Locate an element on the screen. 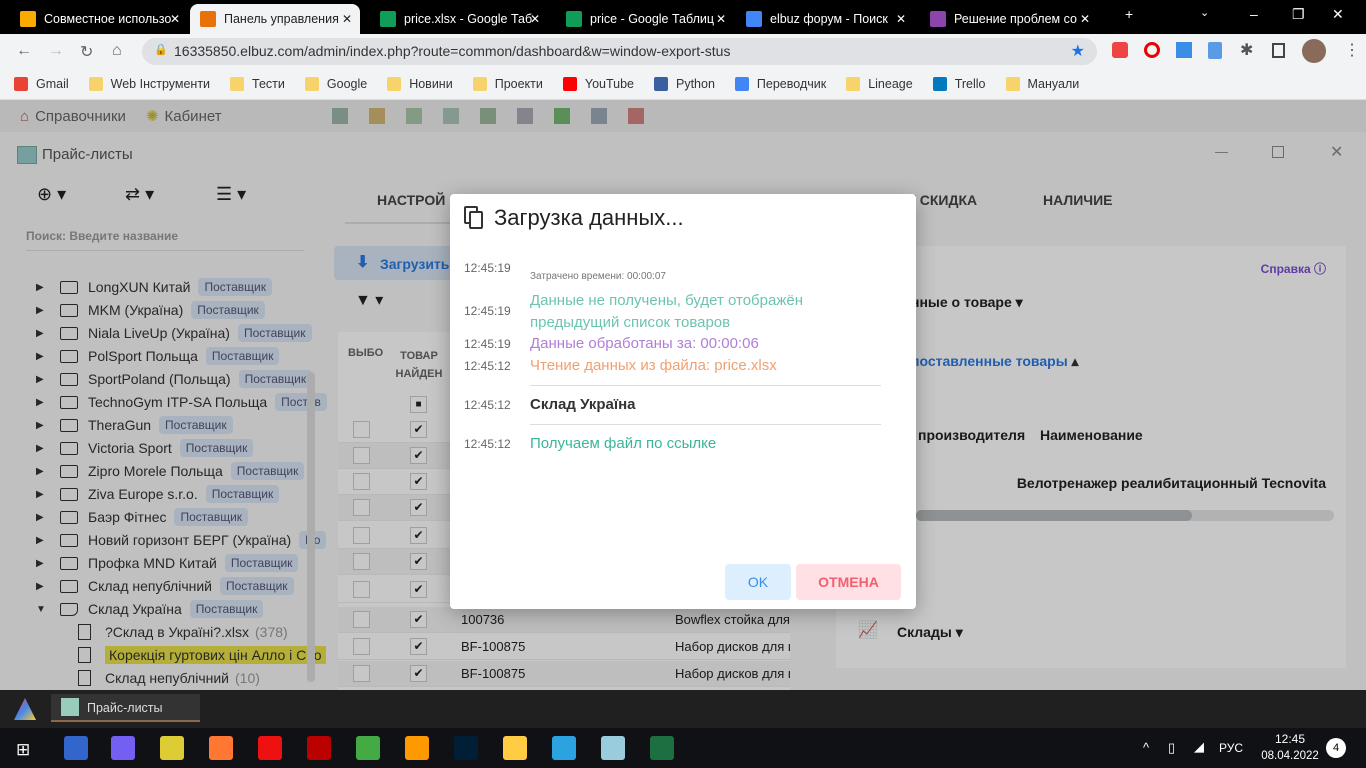 The image size is (1366, 768). tab-search-icon: ⌄ is located at coordinates (1204, 12).